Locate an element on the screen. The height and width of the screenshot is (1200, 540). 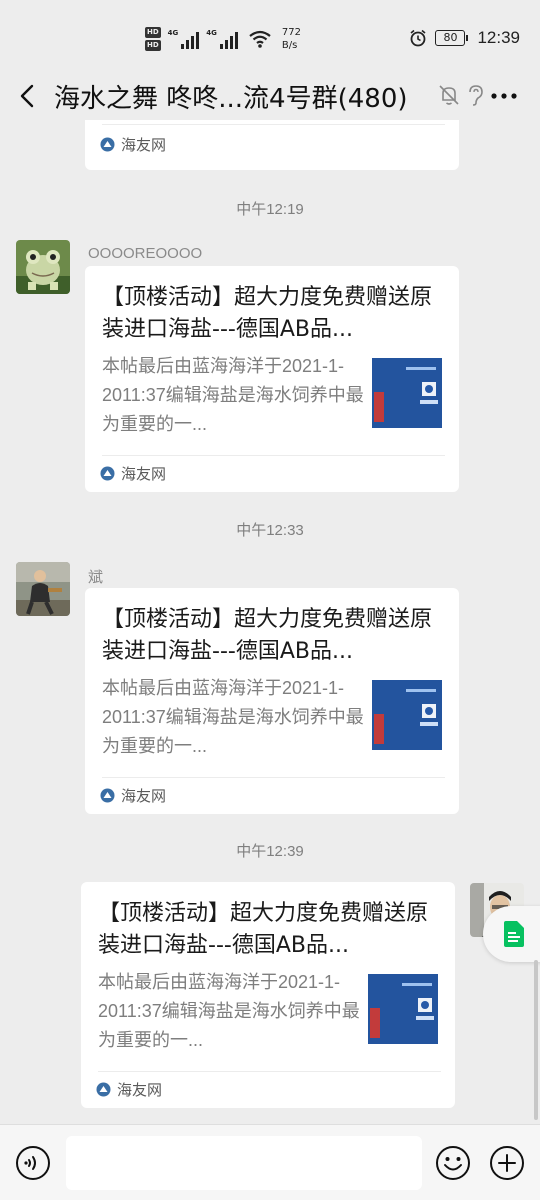
message-timestamp: 中午12:19 is located at coordinates (270, 209).